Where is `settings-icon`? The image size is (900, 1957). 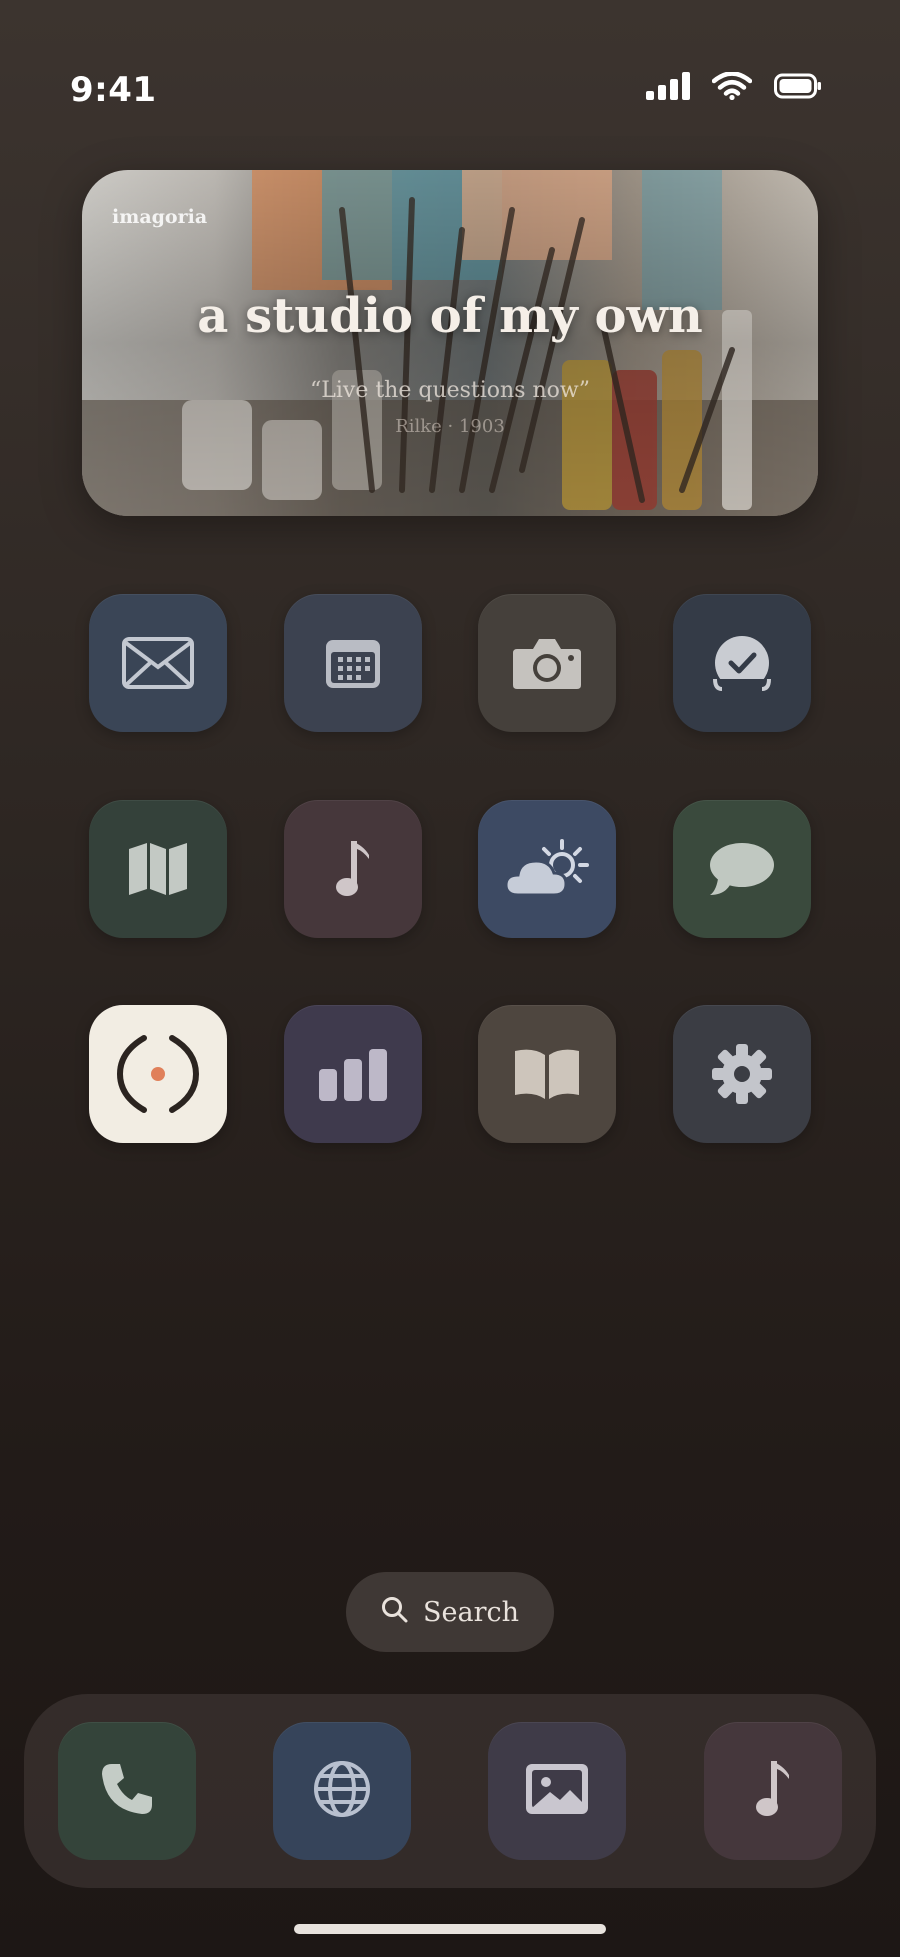 settings-icon is located at coordinates (742, 1074).